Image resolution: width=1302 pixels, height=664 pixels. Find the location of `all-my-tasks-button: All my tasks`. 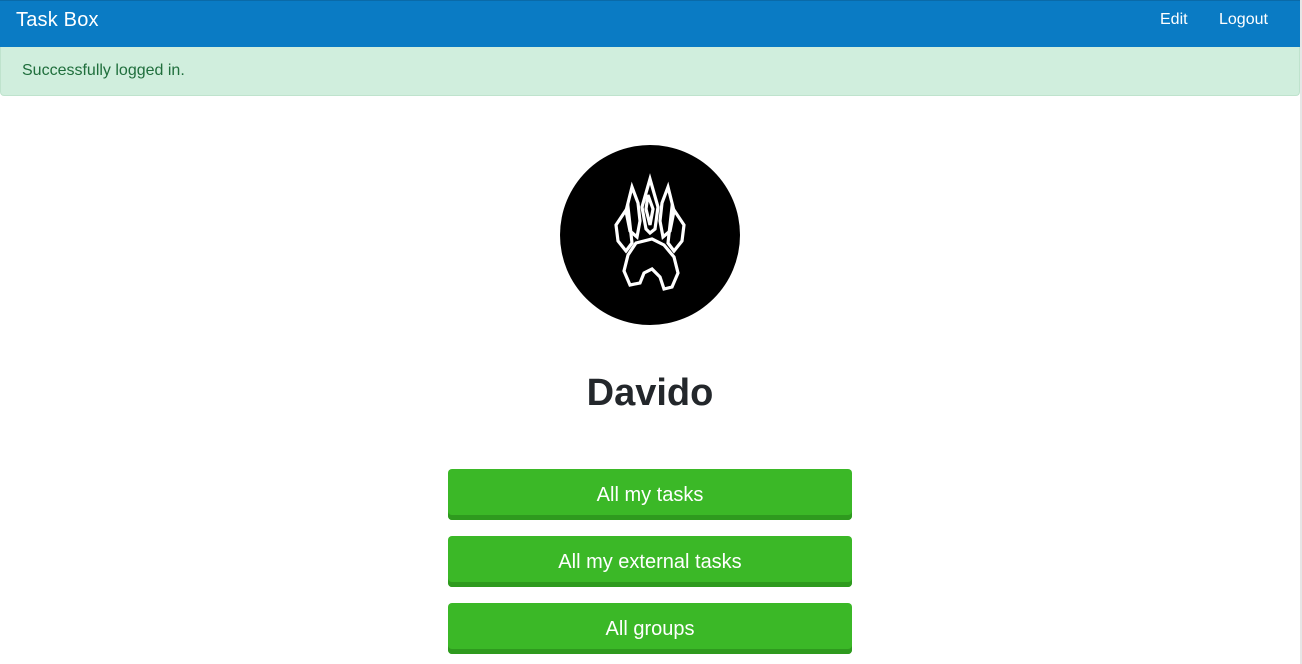

all-my-tasks-button: All my tasks is located at coordinates (650, 494).